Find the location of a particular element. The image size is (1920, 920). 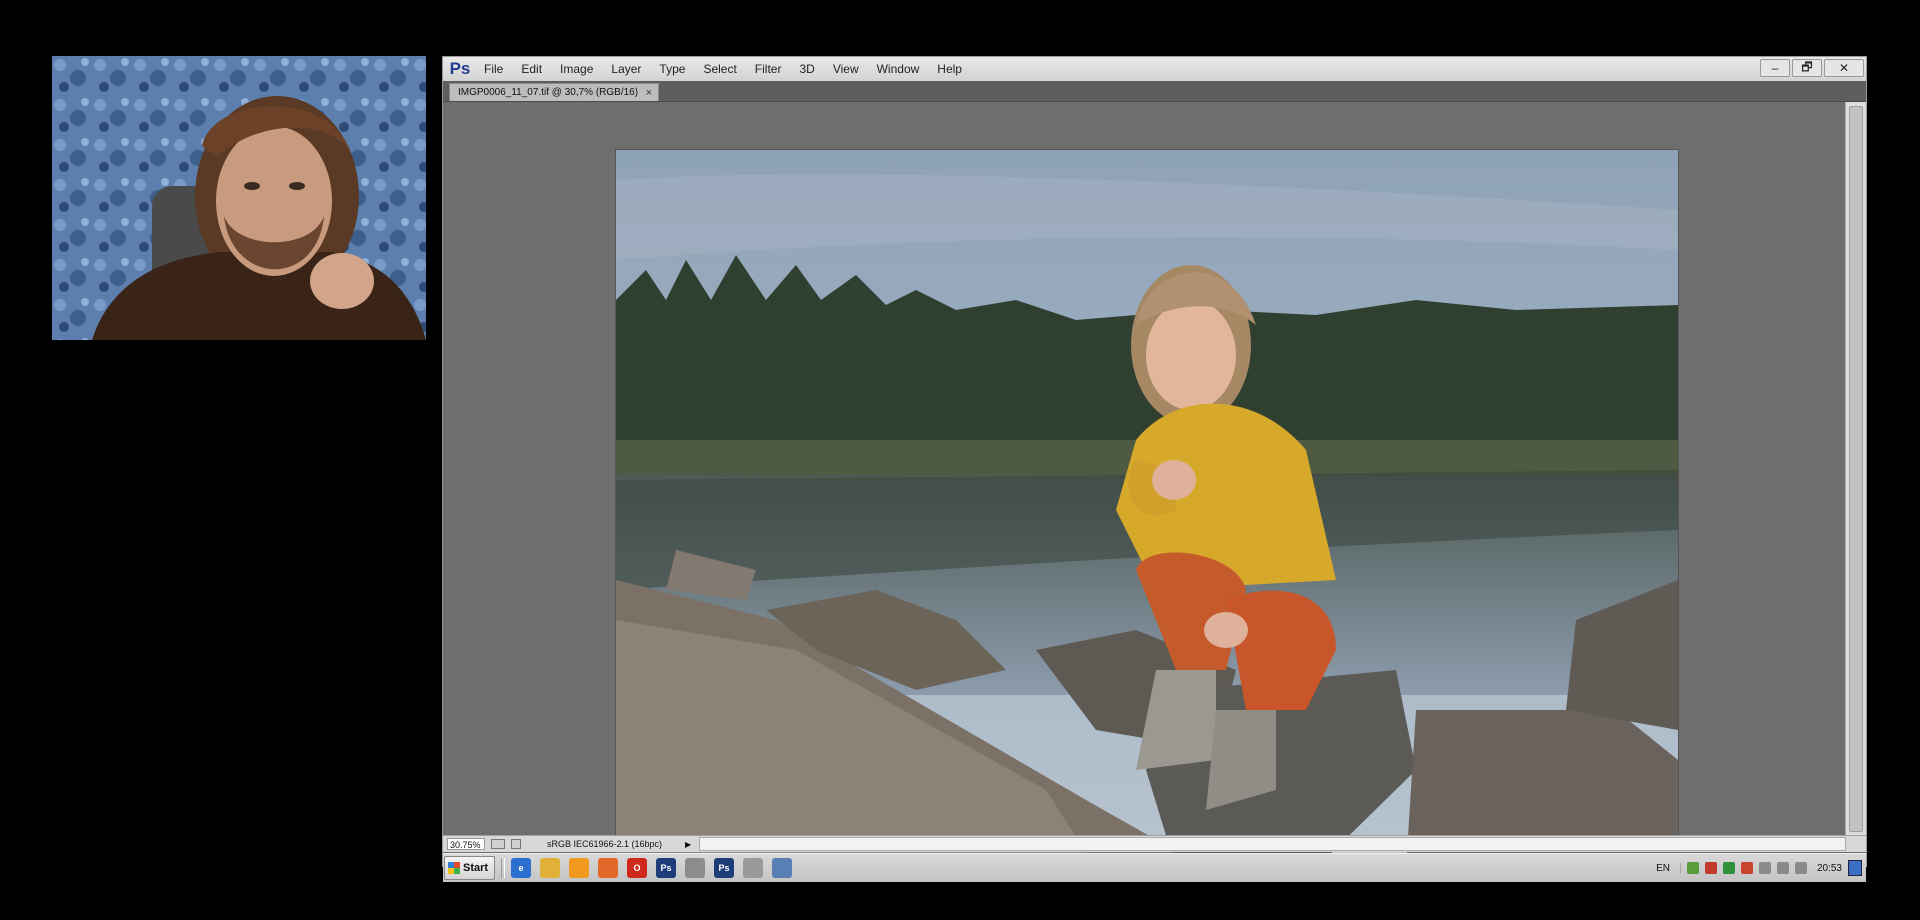

tray-icons is located at coordinates (1744, 868).